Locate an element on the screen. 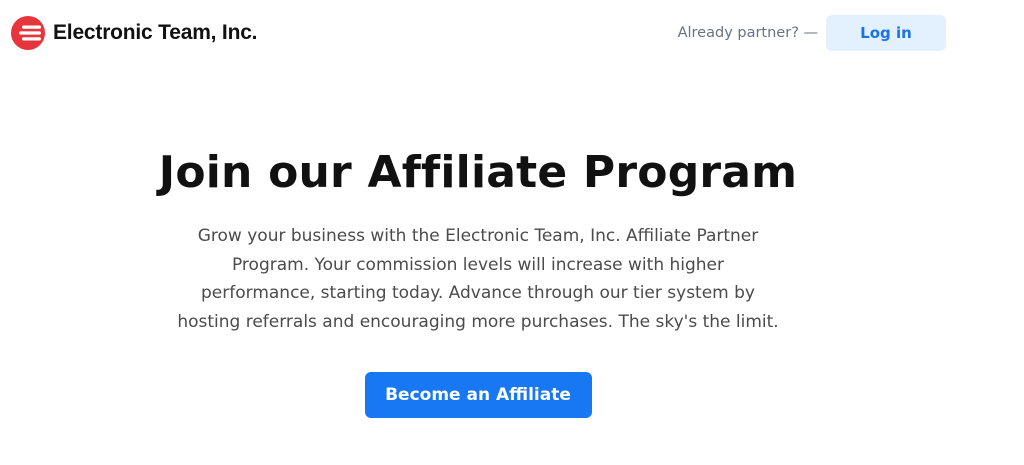 This screenshot has width=1024, height=465. page-title: Join our Affiliate Program is located at coordinates (478, 172).